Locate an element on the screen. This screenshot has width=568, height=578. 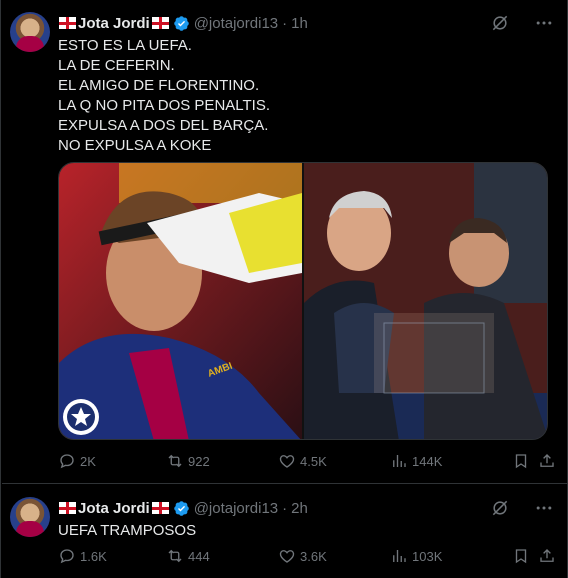
like-button: 3.6K is located at coordinates (302, 556).